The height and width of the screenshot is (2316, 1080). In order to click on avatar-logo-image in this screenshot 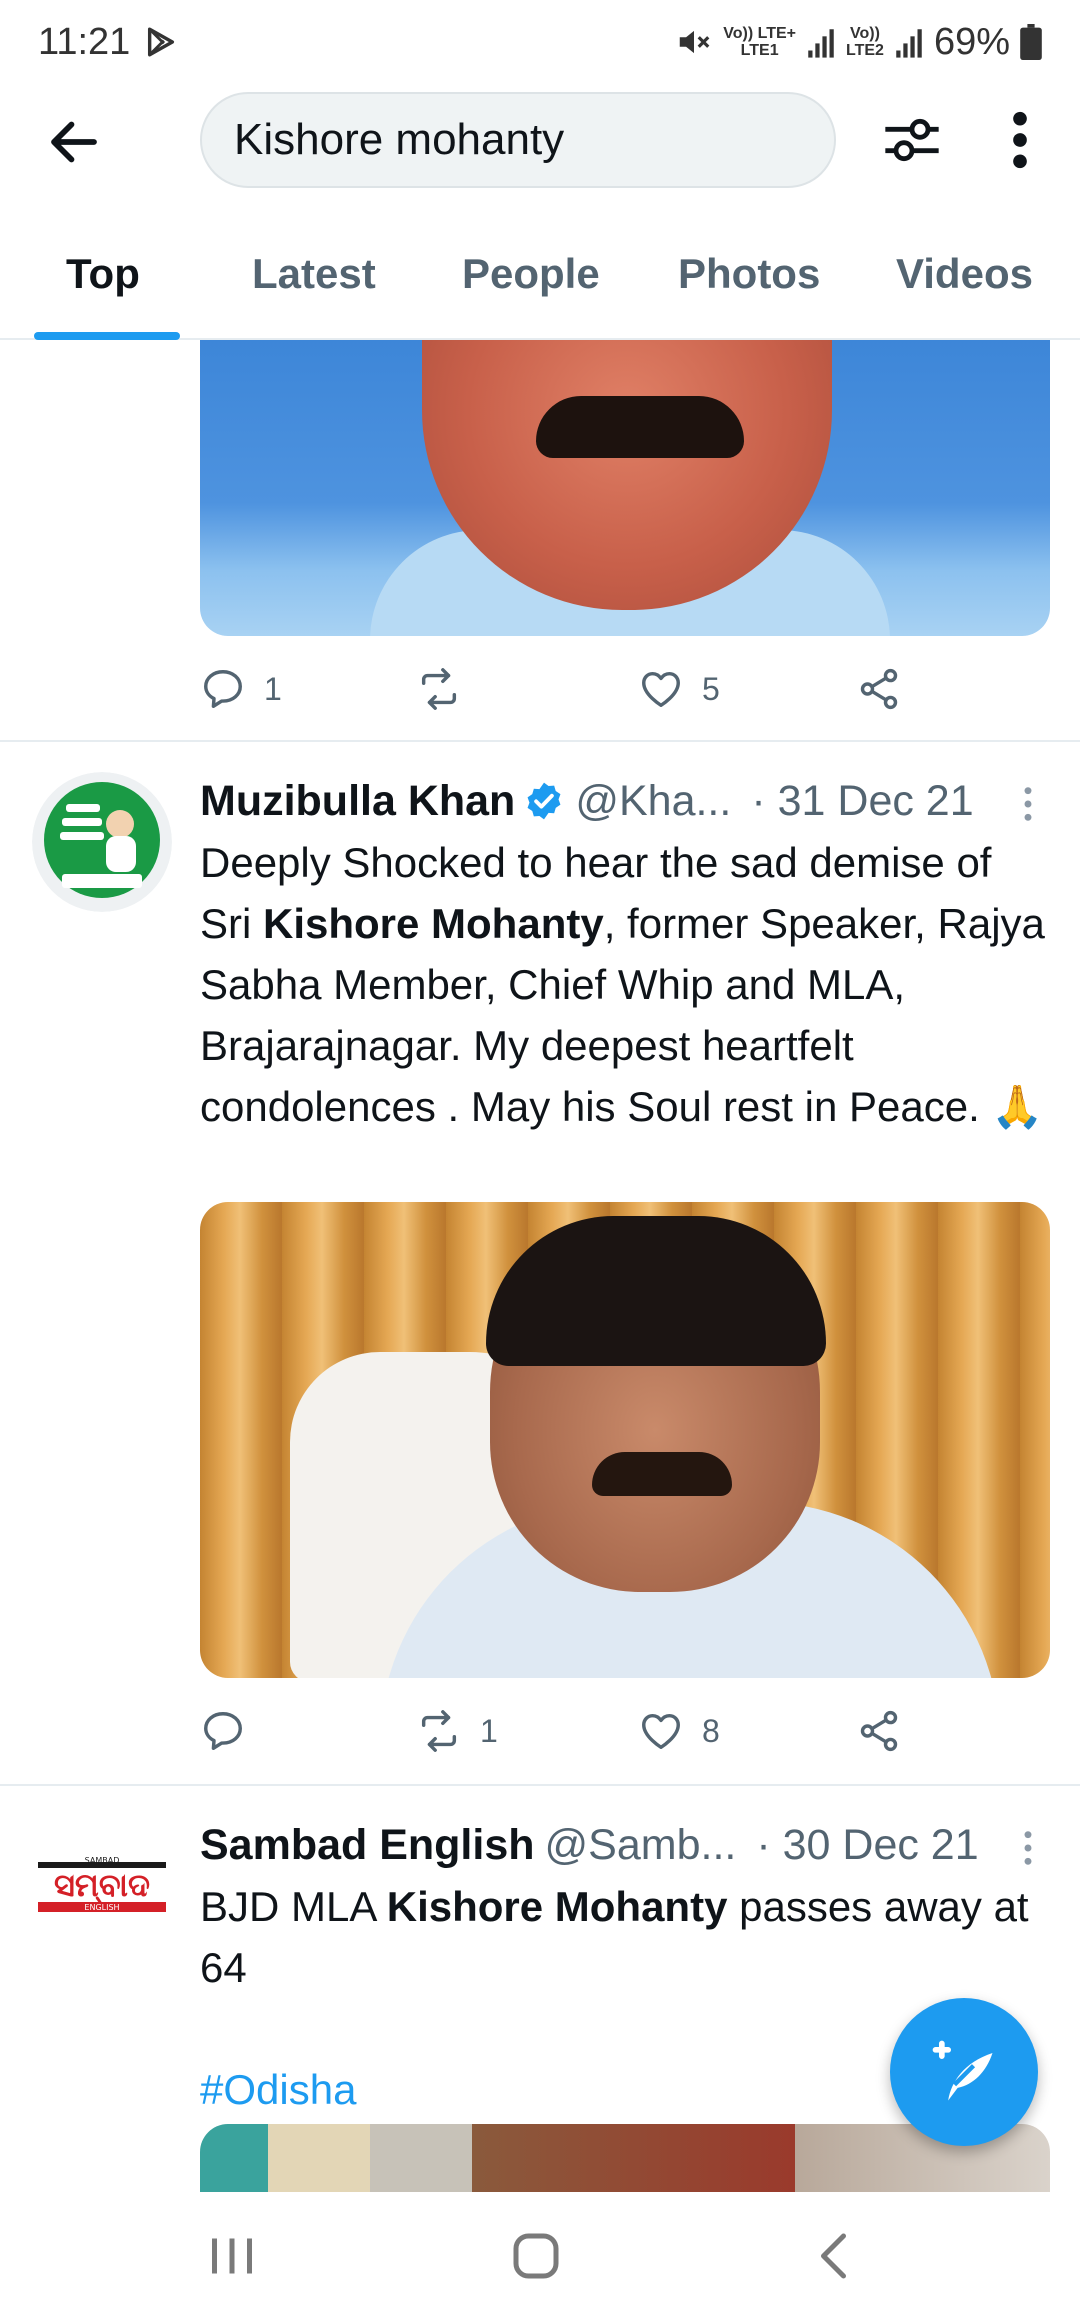, I will do `click(102, 842)`.